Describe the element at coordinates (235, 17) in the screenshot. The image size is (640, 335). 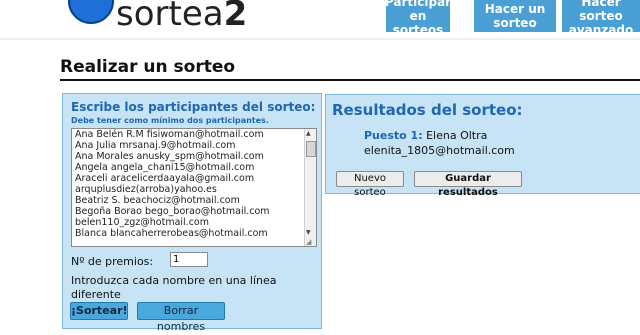
I see `logo-number: 2` at that location.